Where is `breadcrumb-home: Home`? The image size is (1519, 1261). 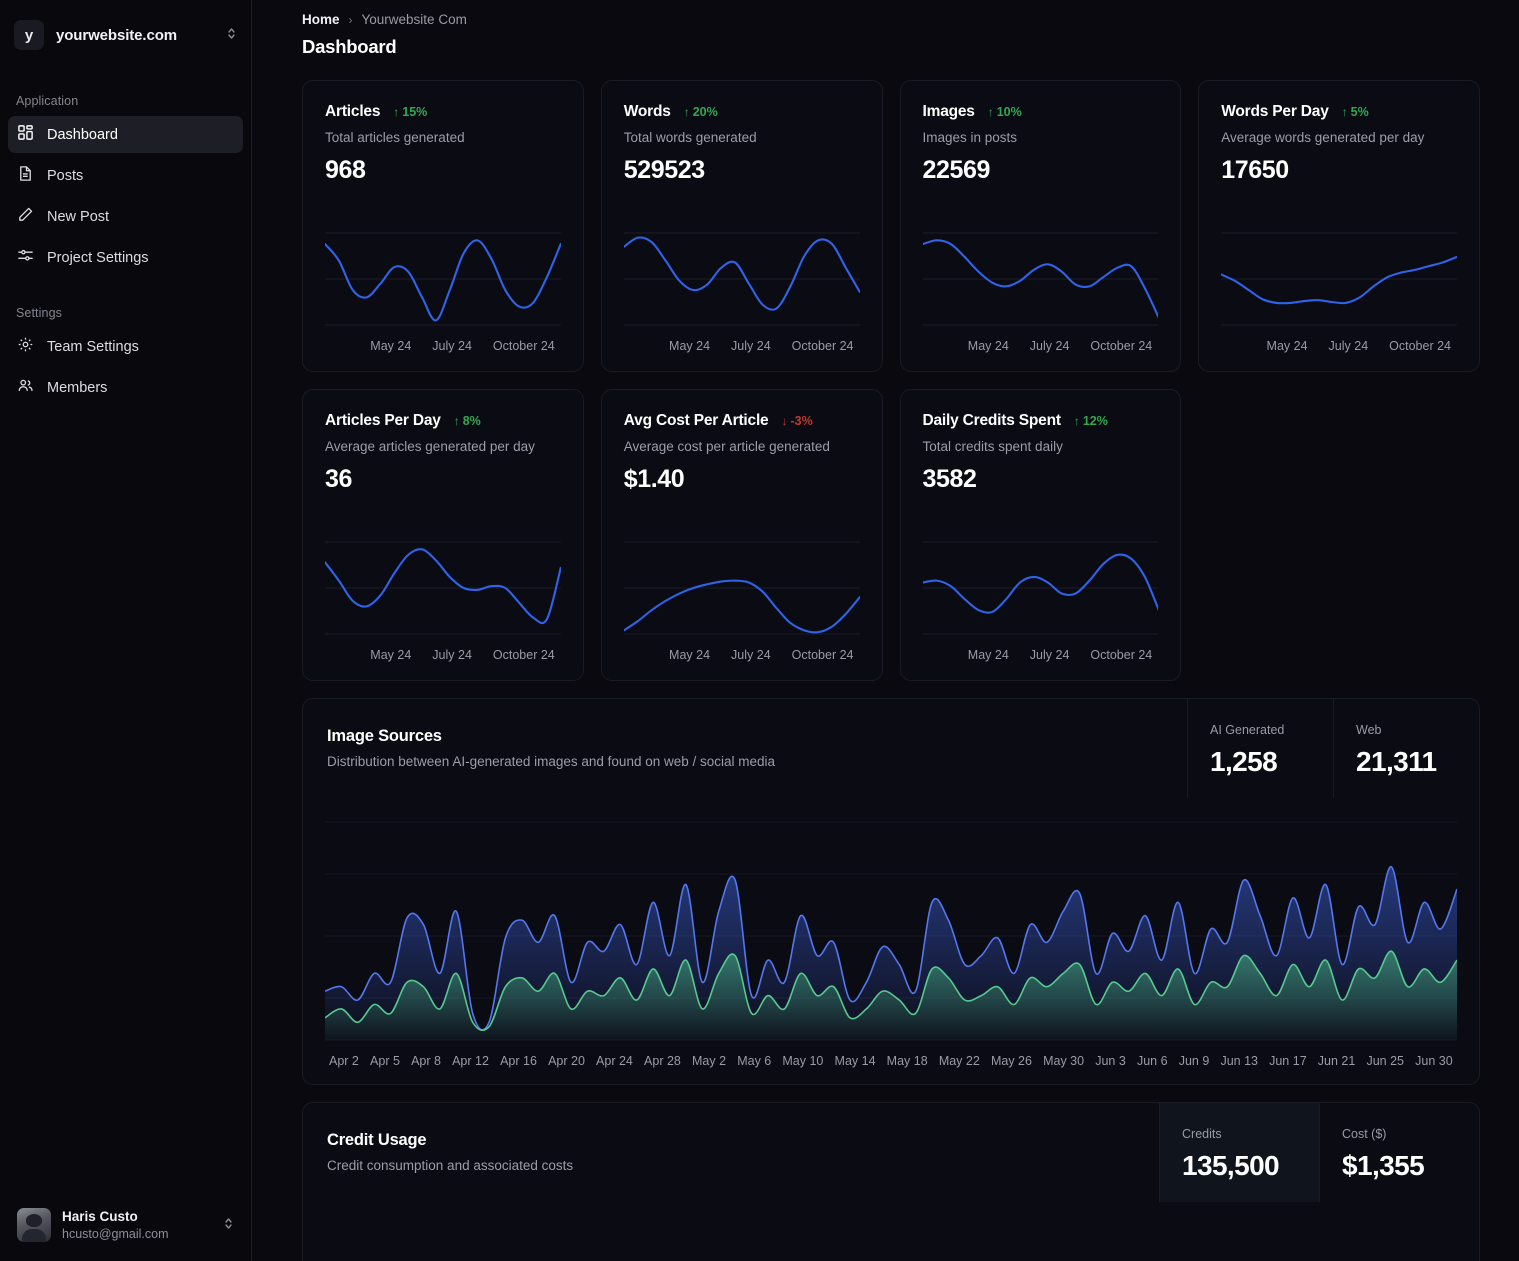 breadcrumb-home: Home is located at coordinates (321, 19).